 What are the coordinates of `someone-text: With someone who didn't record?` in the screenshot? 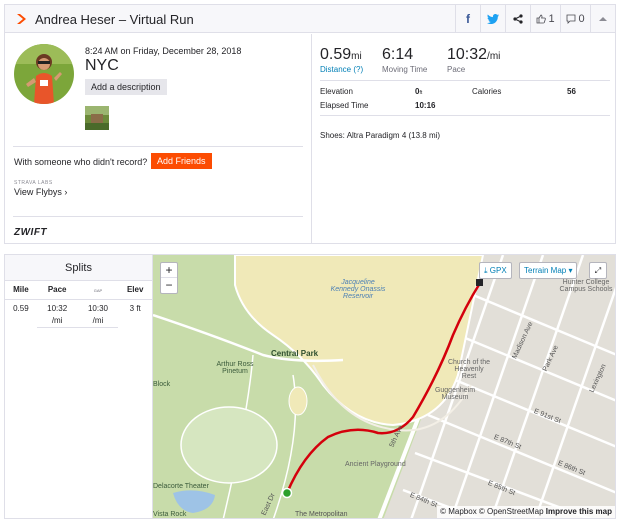 It's located at (81, 162).